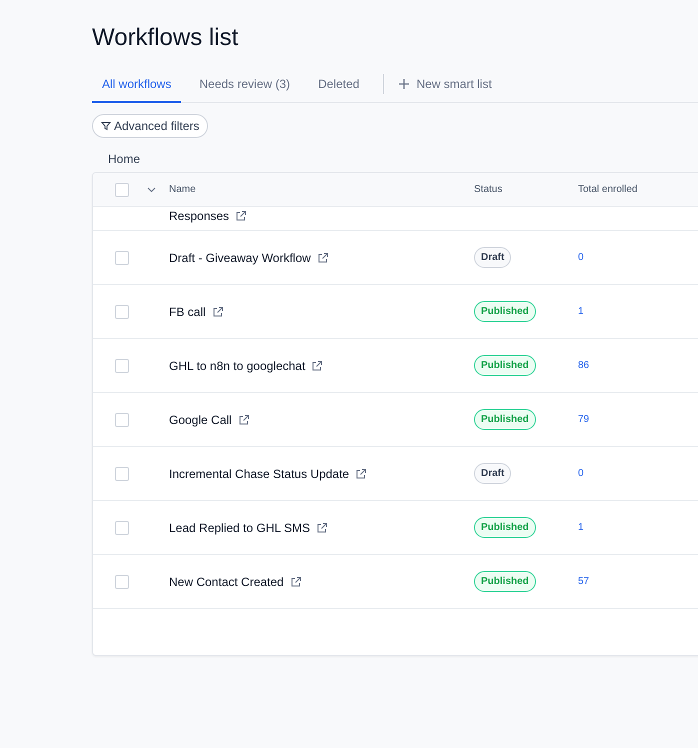  I want to click on advanced-filters-button: Advanced filters, so click(150, 126).